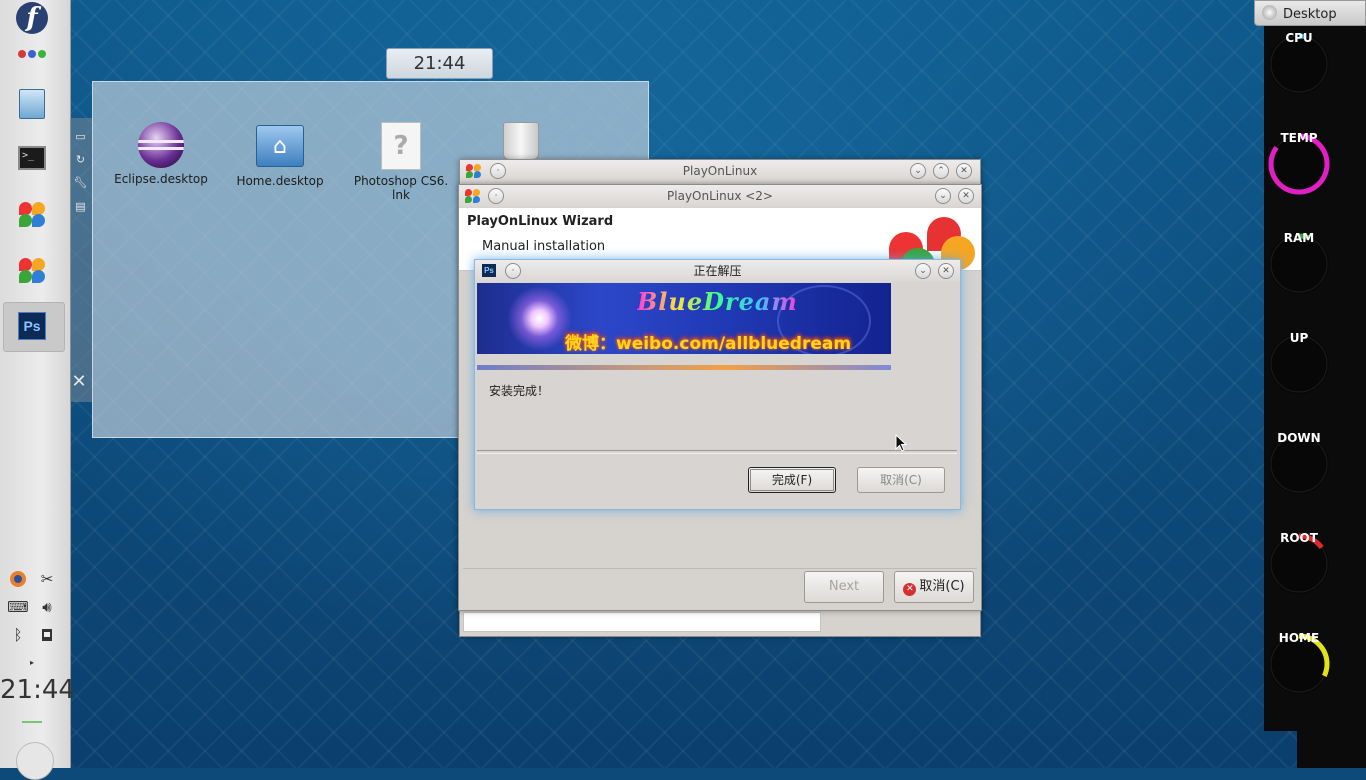  What do you see at coordinates (544, 246) in the screenshot?
I see `wizard-subtitle: Manual installation` at bounding box center [544, 246].